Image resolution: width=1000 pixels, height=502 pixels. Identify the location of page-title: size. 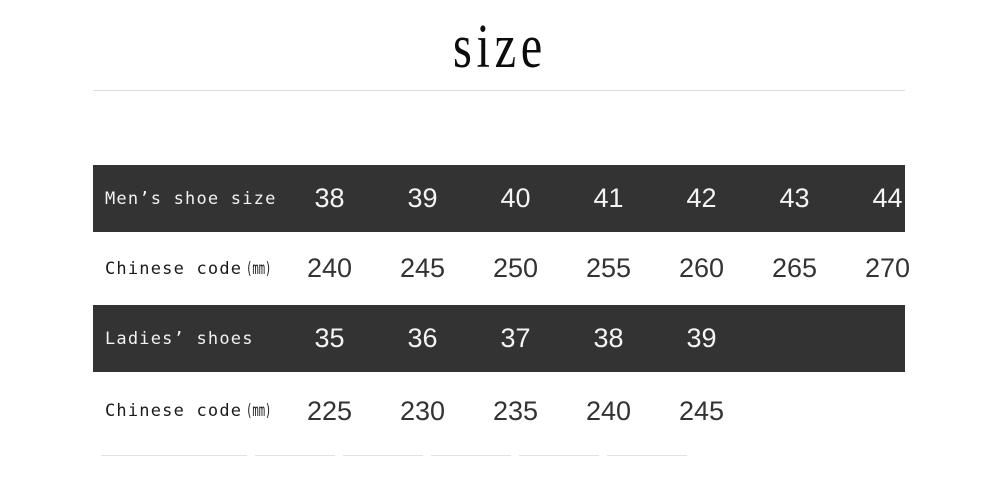
(500, 47).